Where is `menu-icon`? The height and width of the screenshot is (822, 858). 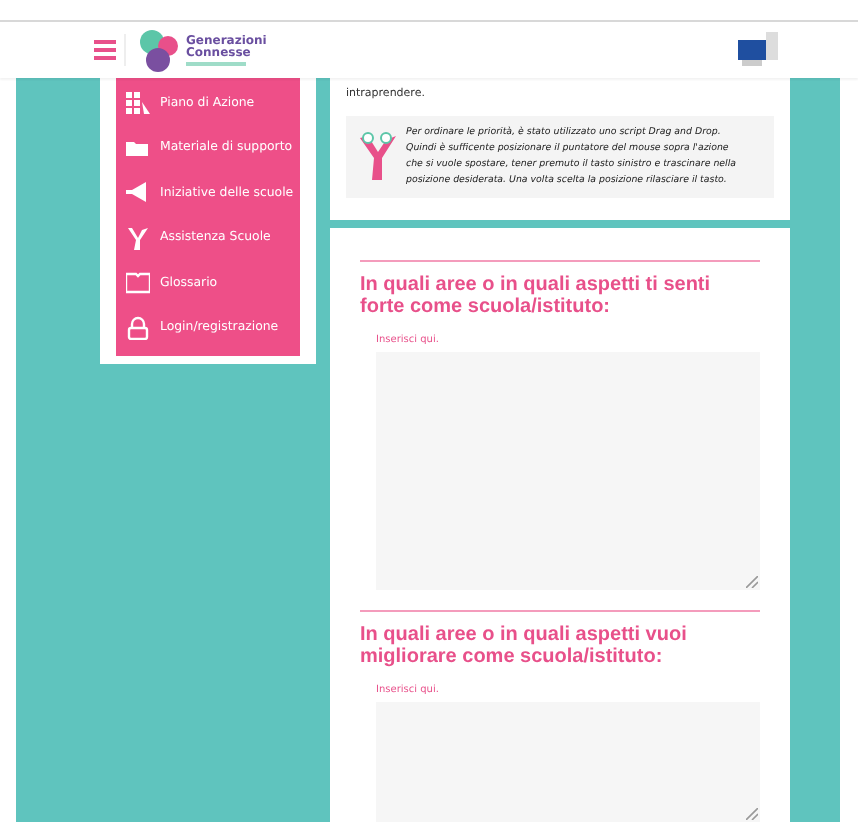 menu-icon is located at coordinates (105, 50).